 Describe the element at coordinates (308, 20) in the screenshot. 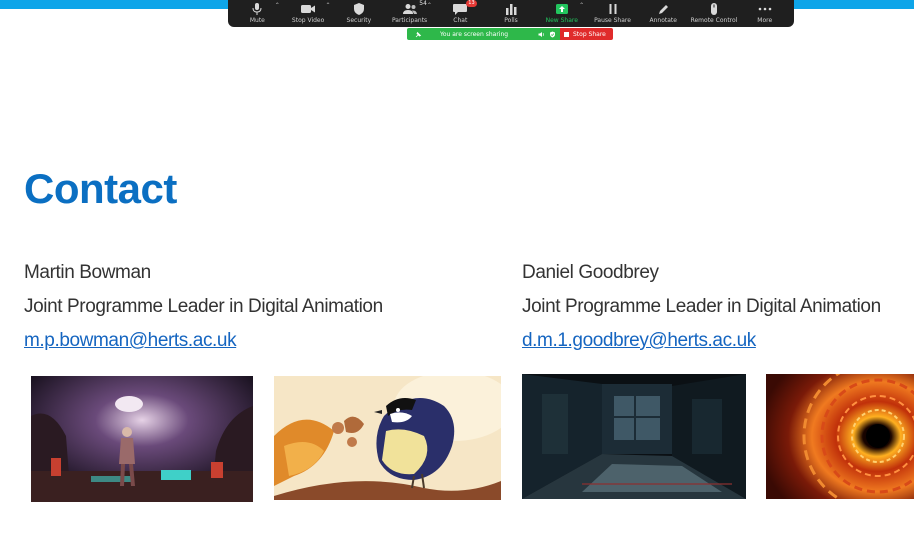

I see `stop-video-label: Stop Video` at that location.